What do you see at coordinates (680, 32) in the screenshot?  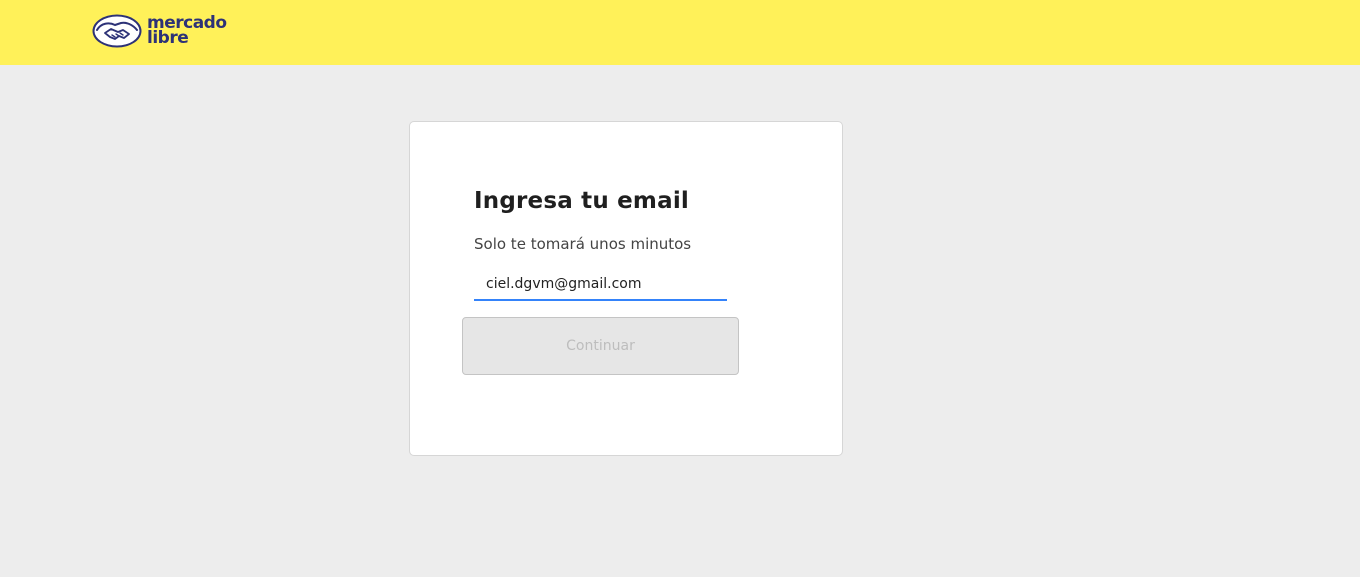 I see `top-bar: mercado libre` at bounding box center [680, 32].